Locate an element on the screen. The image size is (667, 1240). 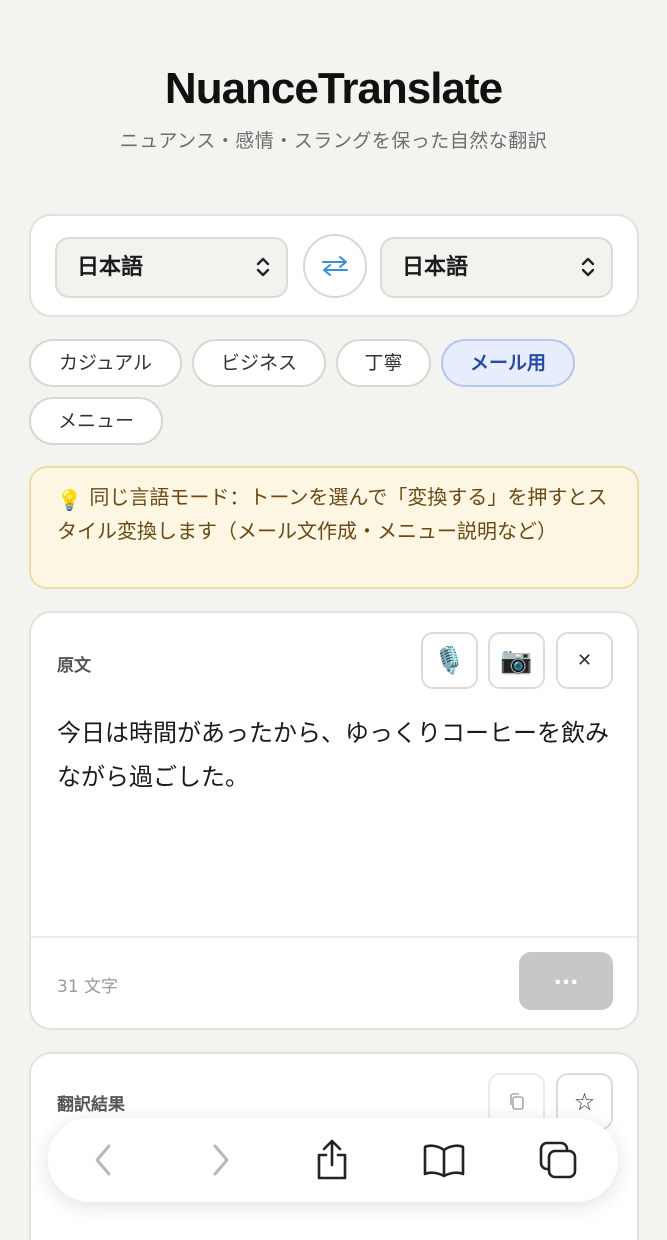
forward-icon is located at coordinates (221, 1160).